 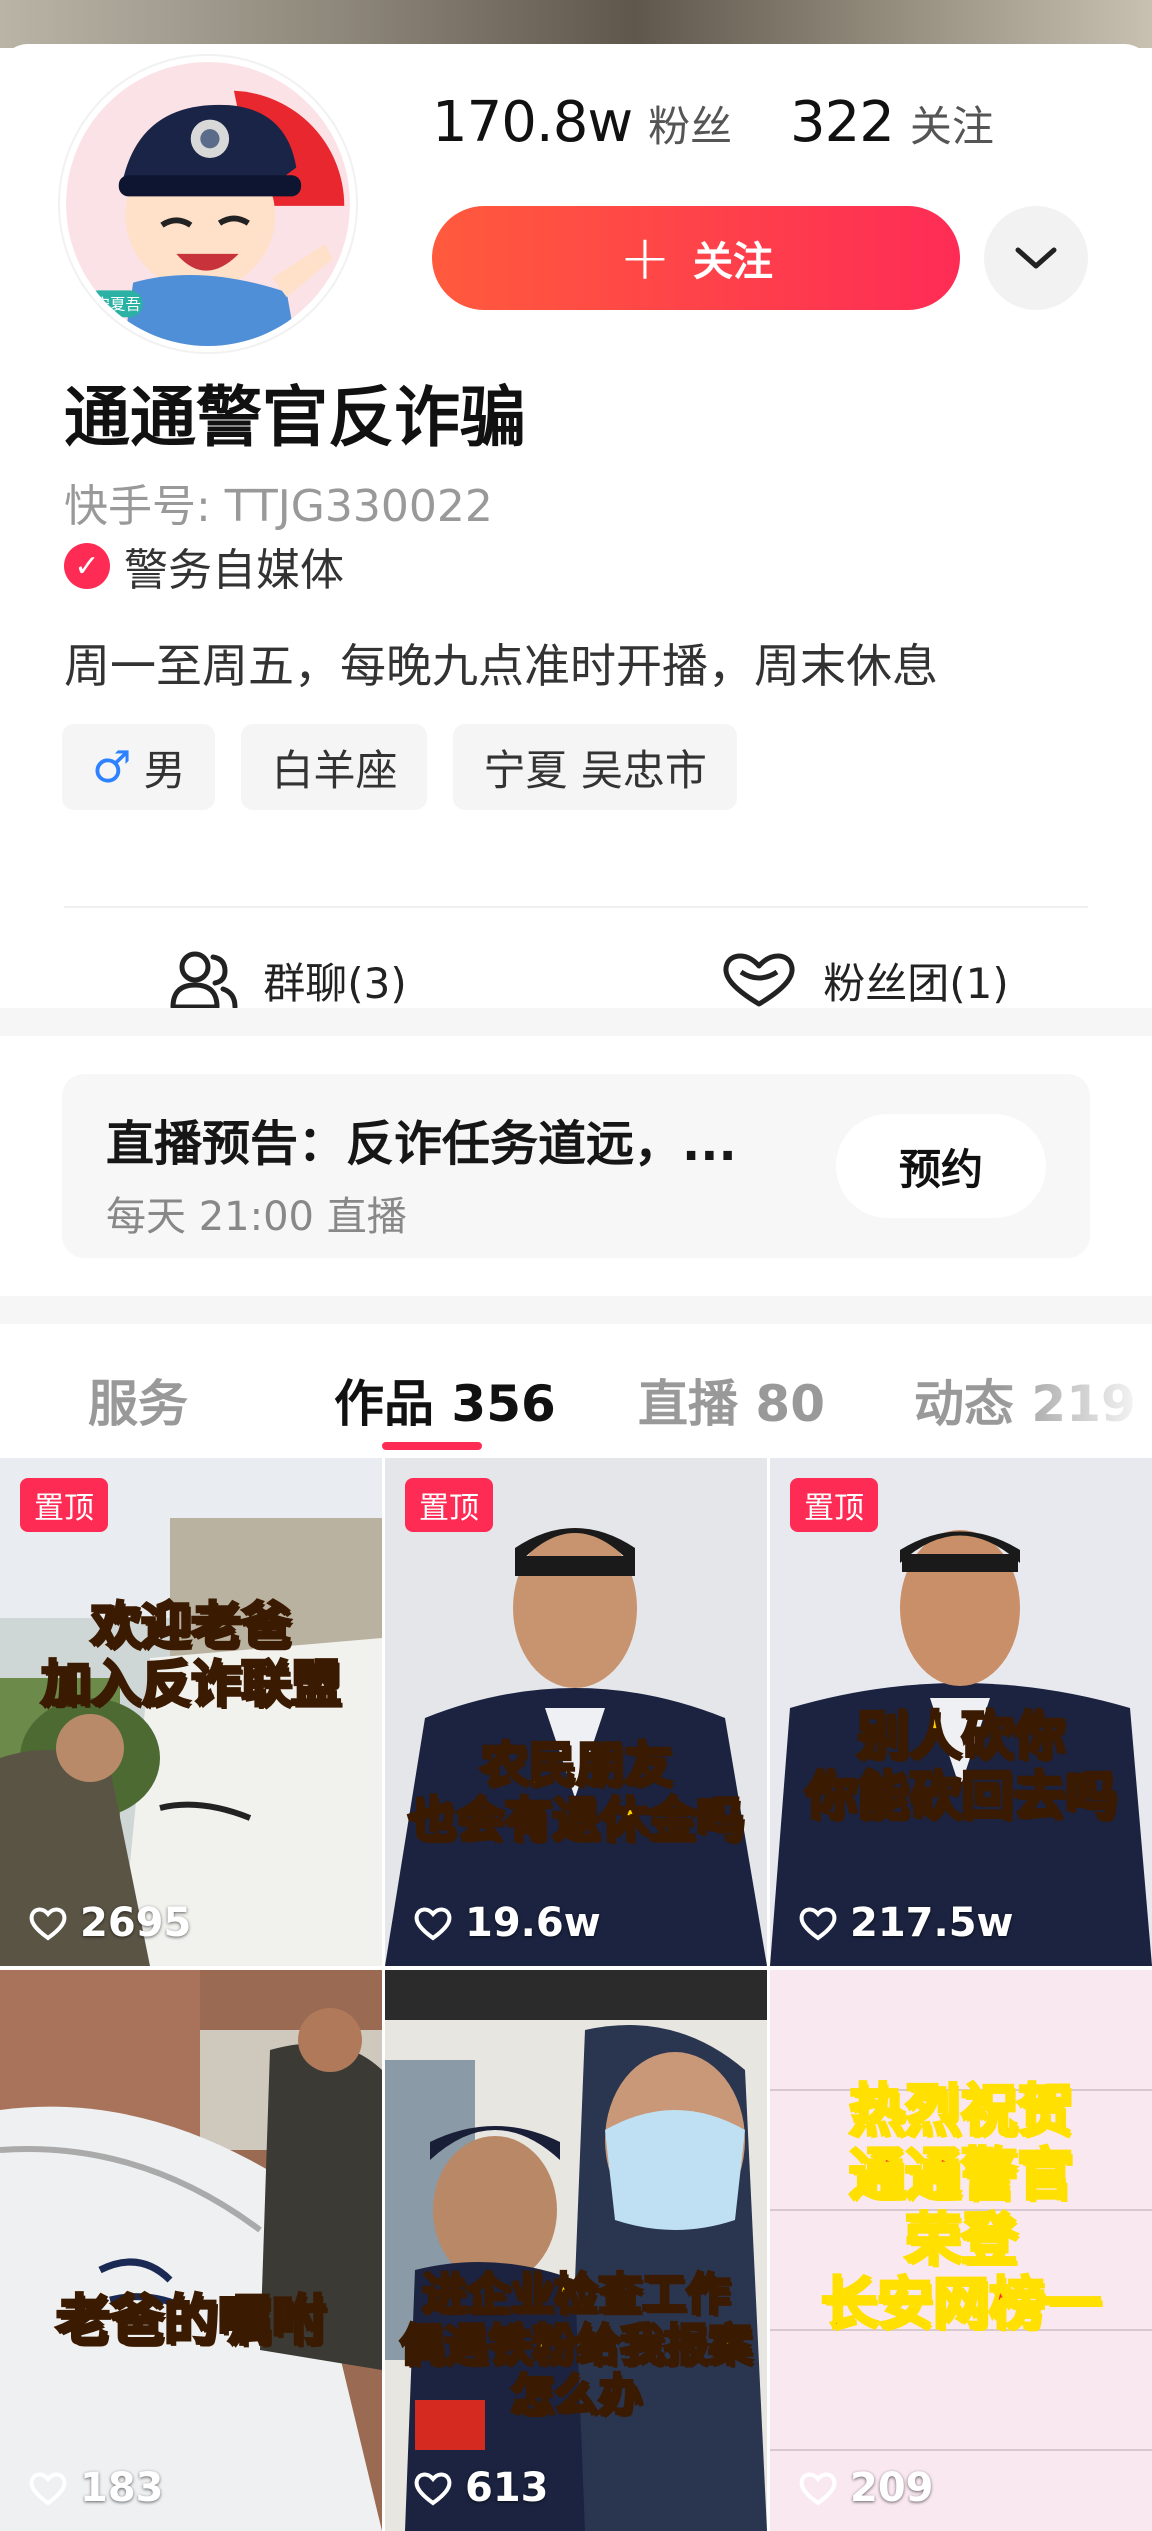 I want to click on profile-tags: ♂ 男 白羊座 宁夏 吴忠市, so click(x=399, y=767).